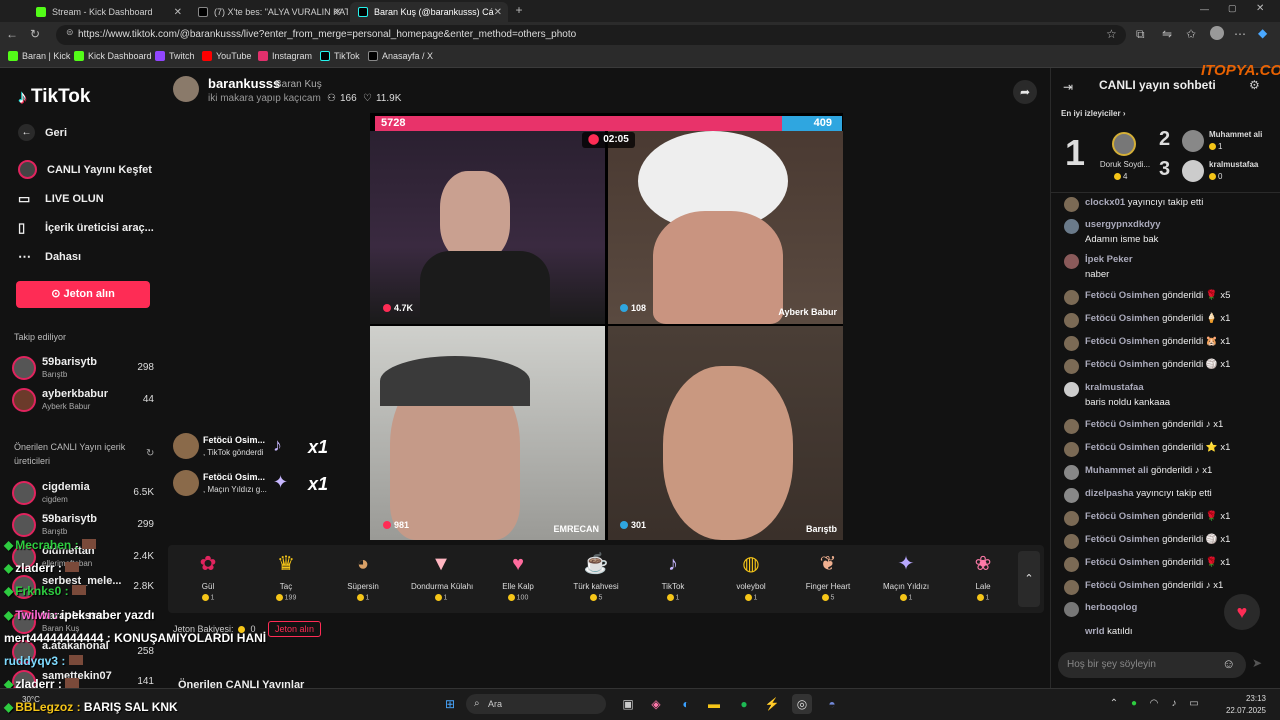 The height and width of the screenshot is (720, 1280). I want to click on following-account: ayberkbabur Ayberk Babur 44, so click(83, 401).